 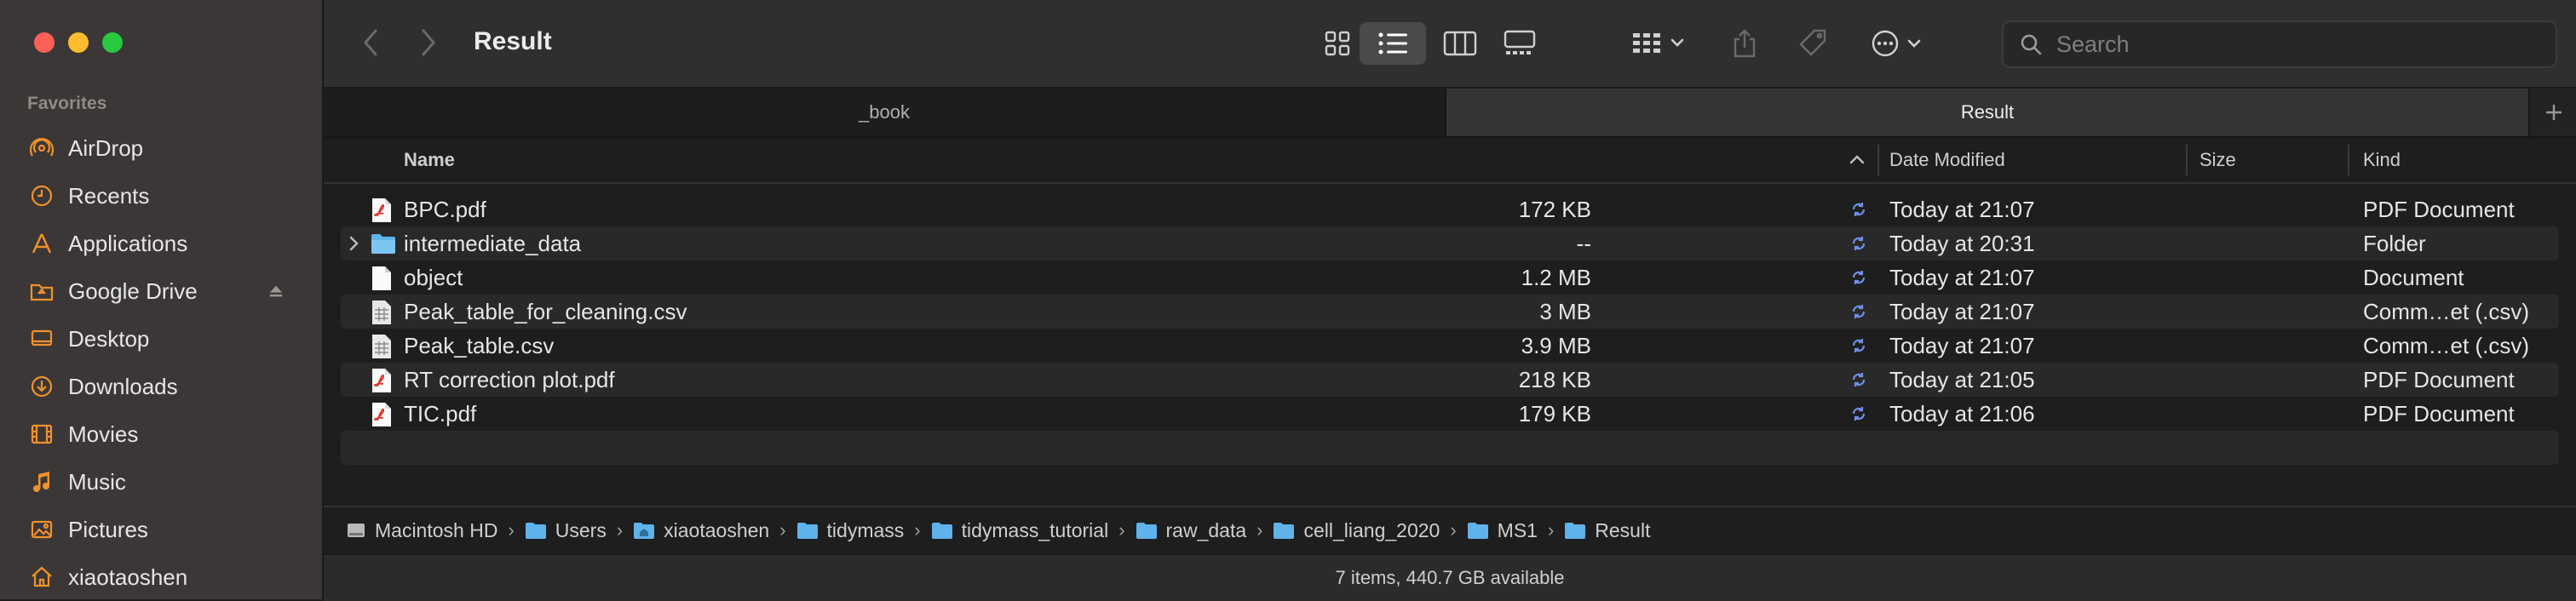 I want to click on file-kind: Comm…et (.csv), so click(x=2446, y=311).